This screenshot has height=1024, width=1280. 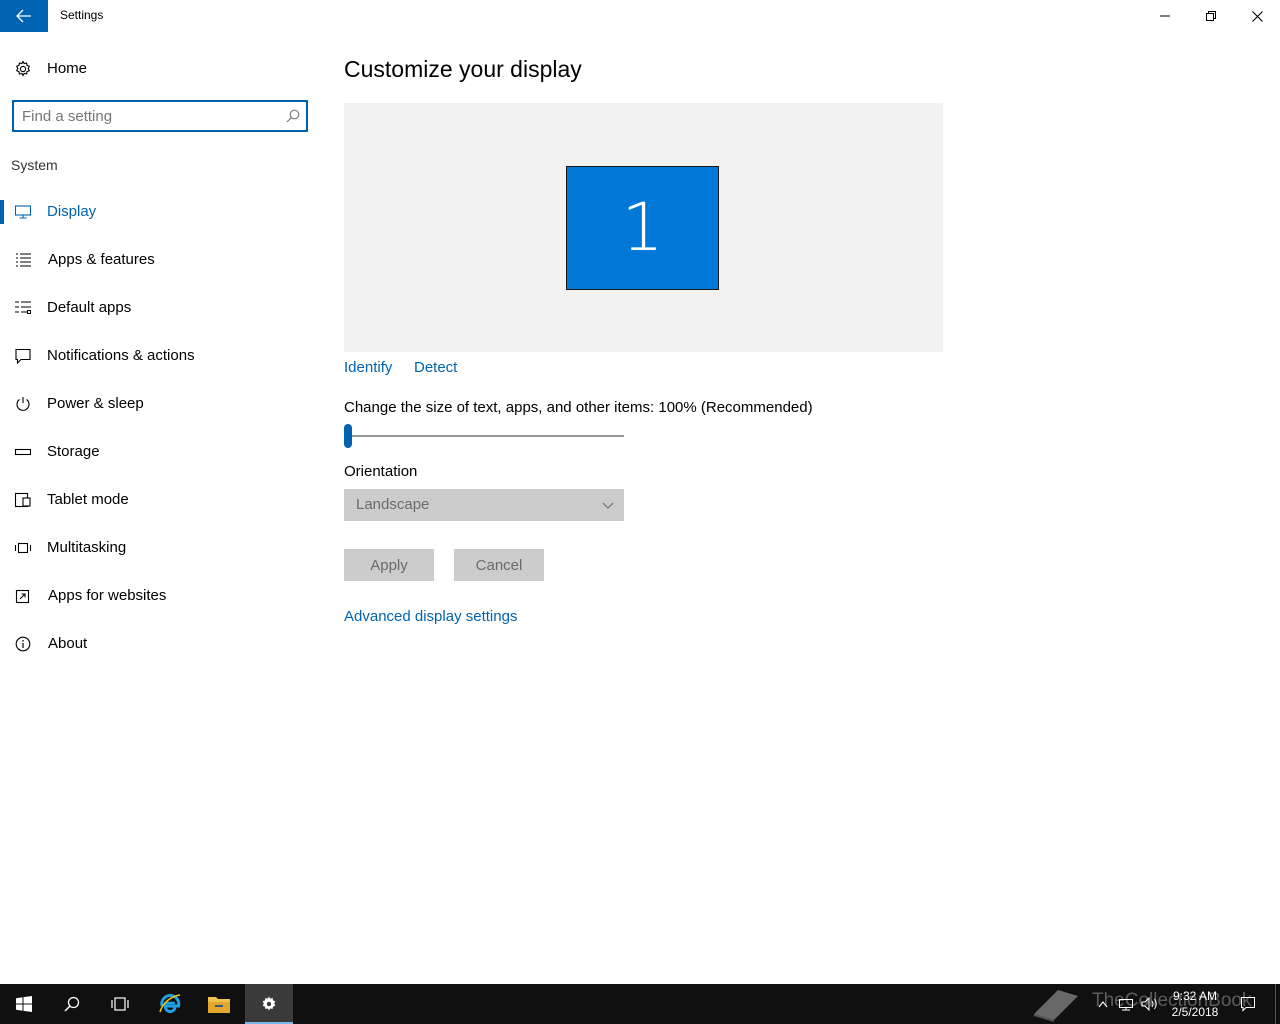 I want to click on sidebar-item-power-sleep: Power & sleep, so click(x=160, y=404).